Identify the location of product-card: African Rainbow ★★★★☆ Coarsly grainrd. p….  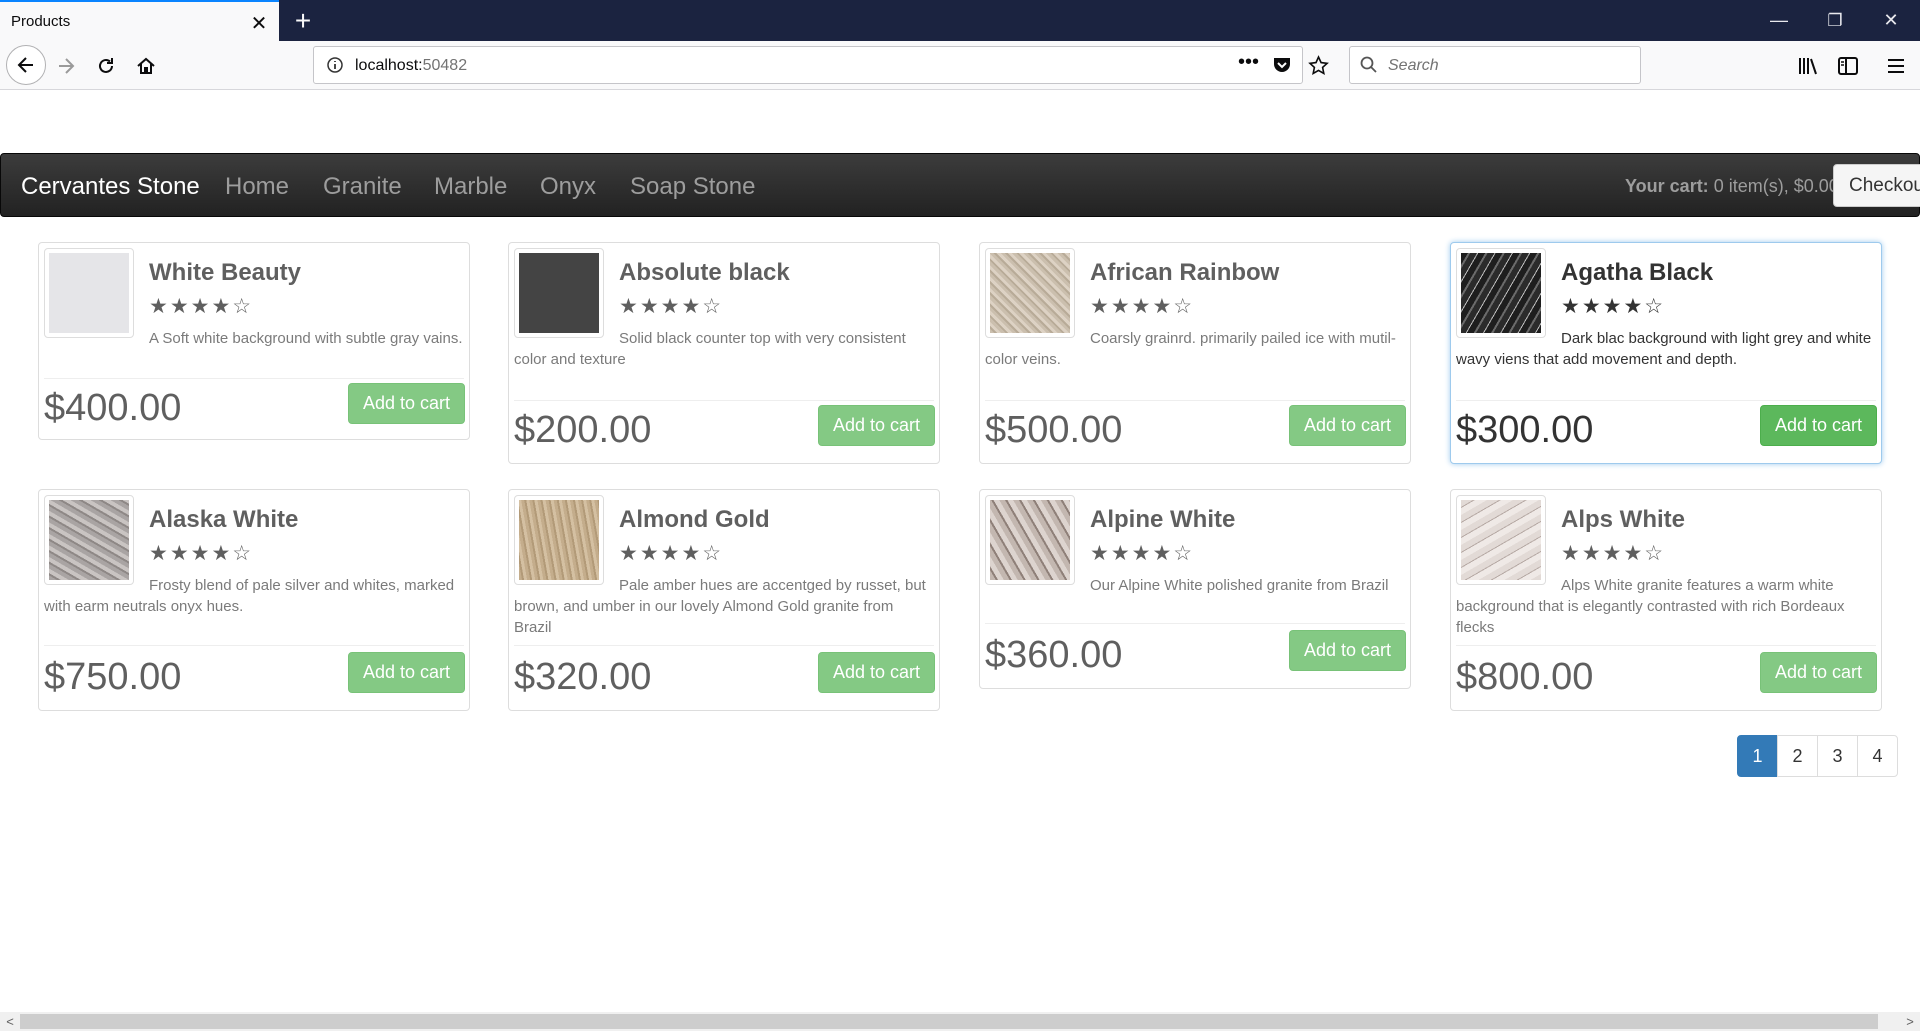
(1195, 353).